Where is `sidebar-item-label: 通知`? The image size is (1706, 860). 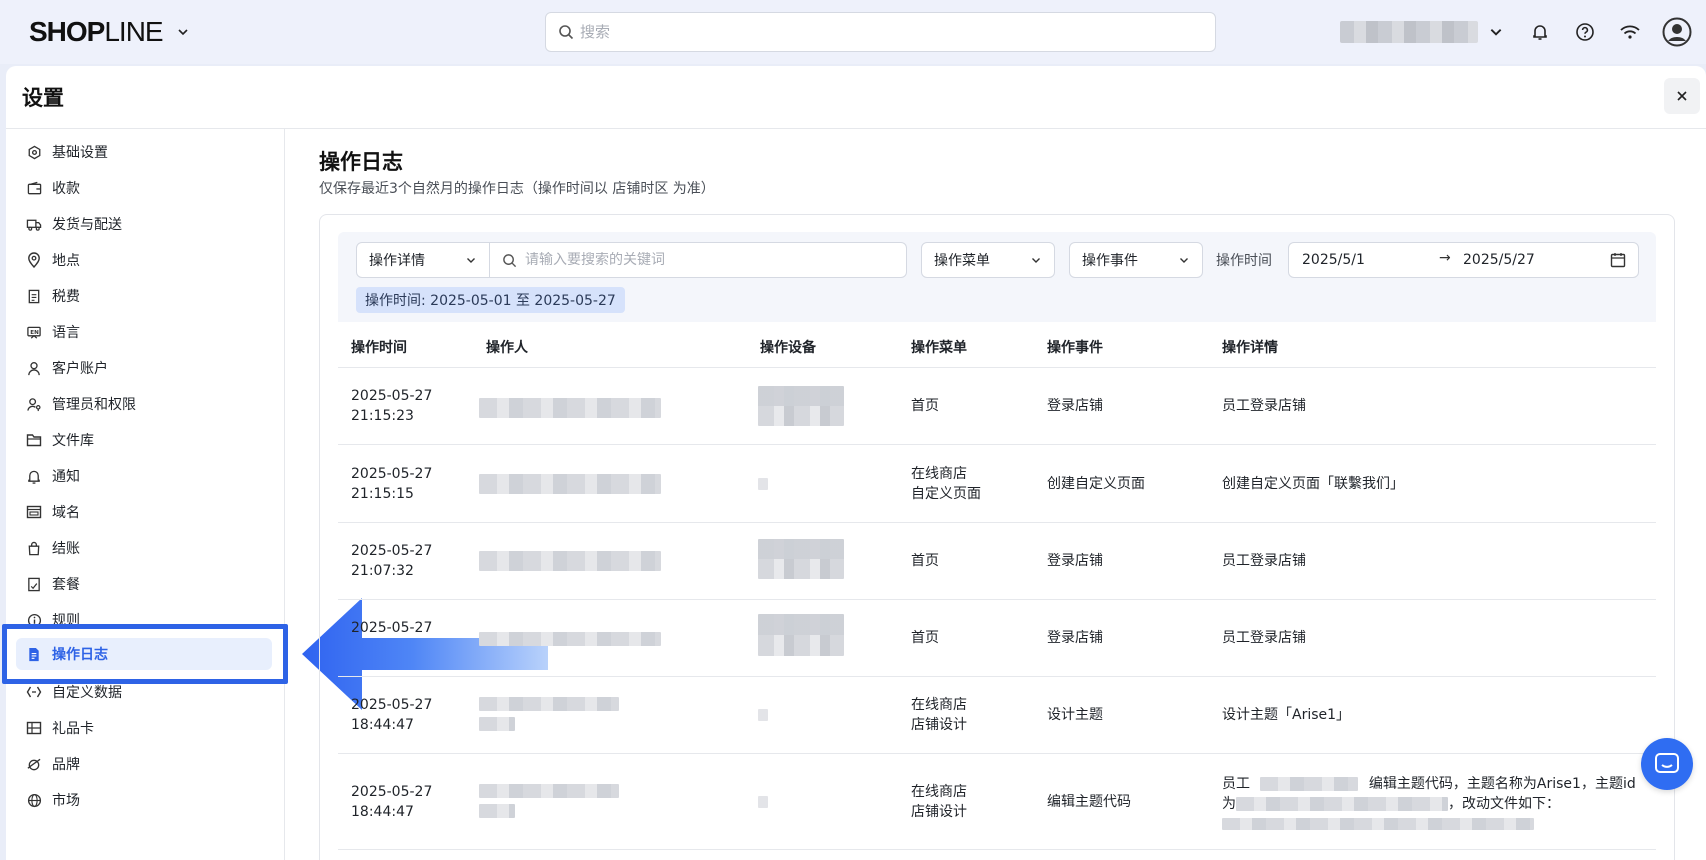
sidebar-item-label: 通知 is located at coordinates (66, 477).